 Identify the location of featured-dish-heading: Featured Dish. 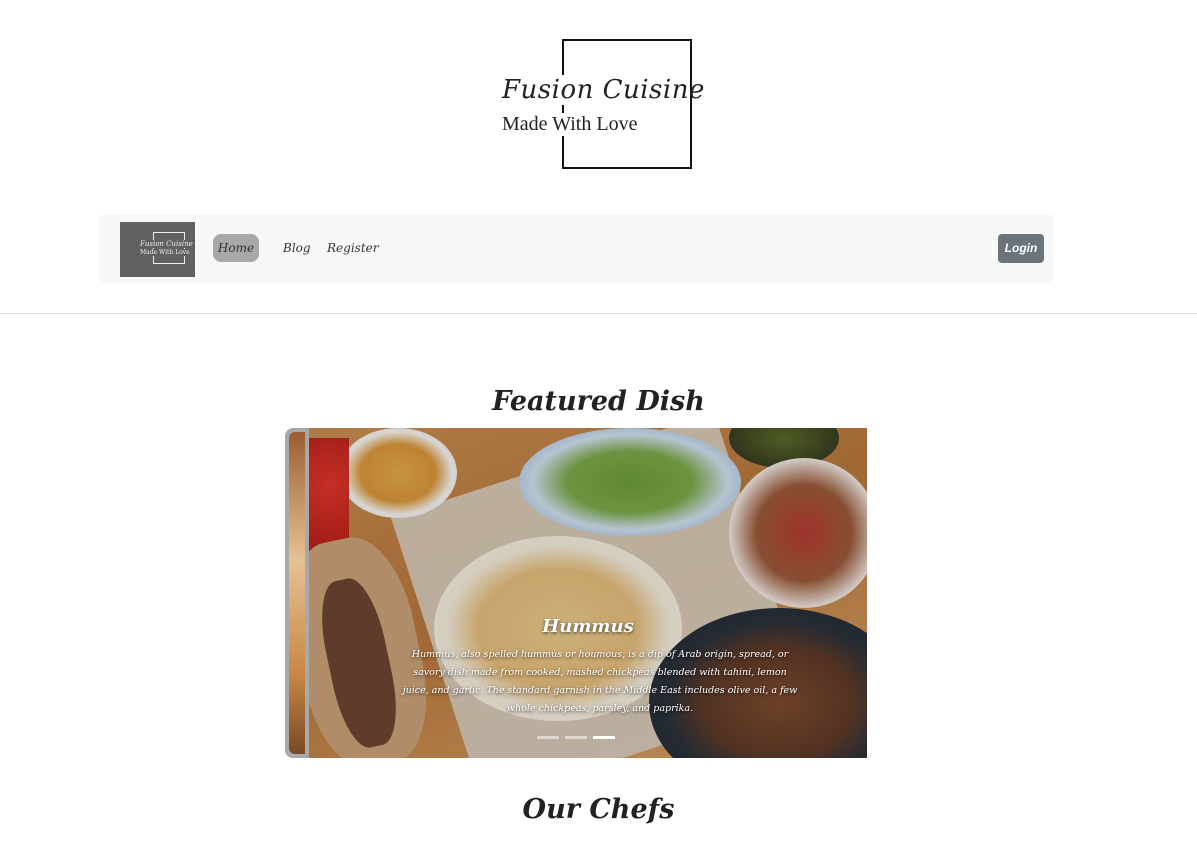
(598, 401).